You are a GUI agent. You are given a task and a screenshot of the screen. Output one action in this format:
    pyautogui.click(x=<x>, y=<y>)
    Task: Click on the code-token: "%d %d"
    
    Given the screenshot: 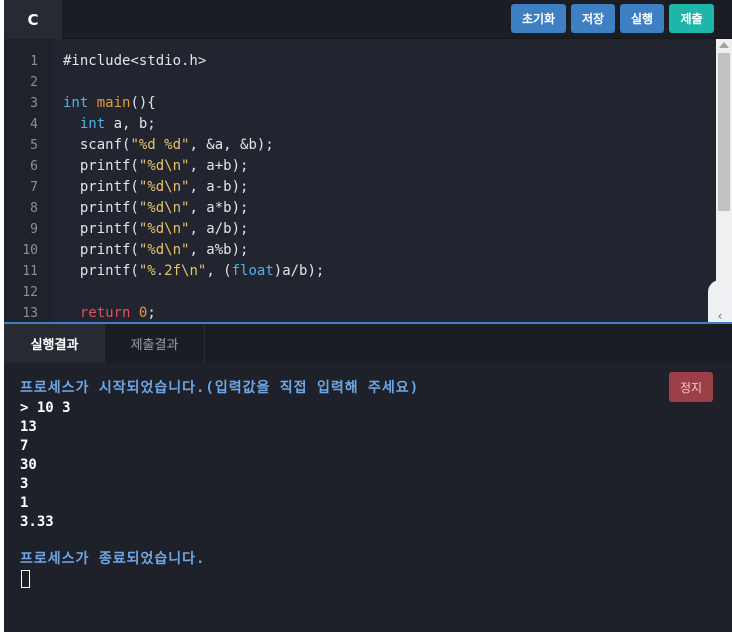 What is the action you would take?
    pyautogui.click(x=160, y=145)
    